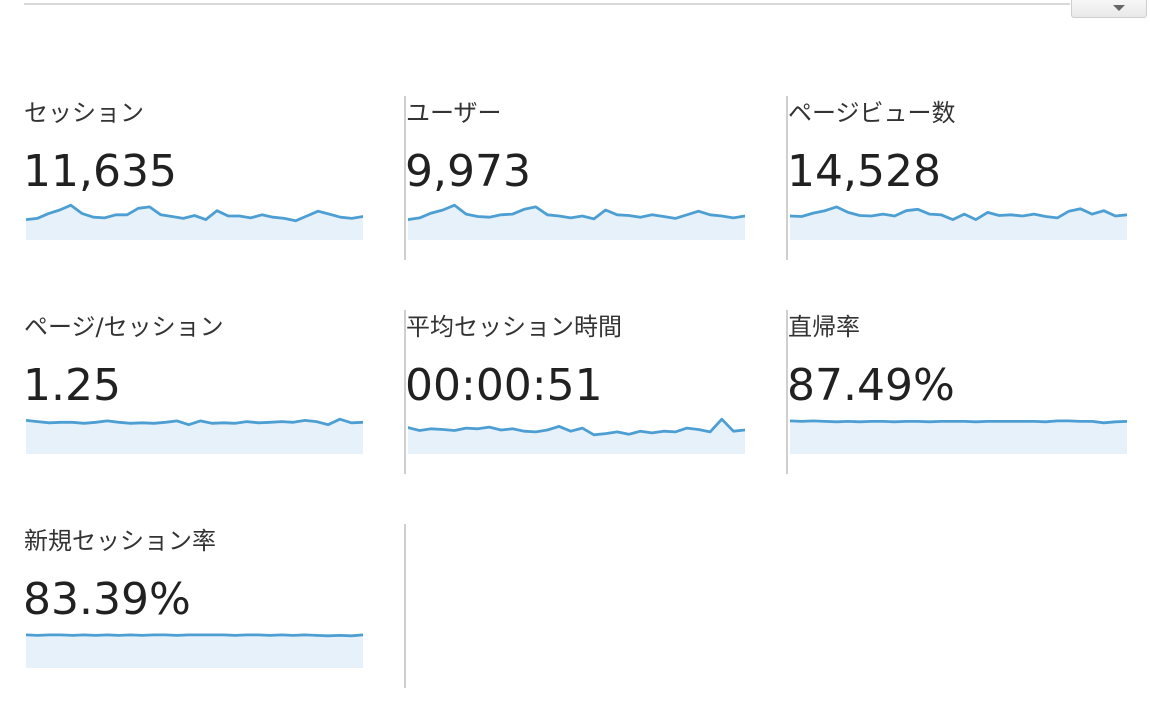 This screenshot has width=1150, height=702. I want to click on metric-card-new-session-rate: 新規セッション率 83.39%, so click(214, 606).